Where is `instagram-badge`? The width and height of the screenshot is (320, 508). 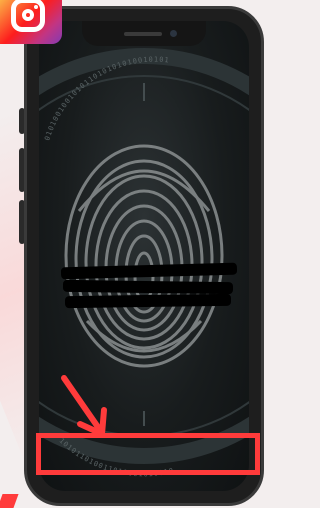
instagram-badge is located at coordinates (31, 22).